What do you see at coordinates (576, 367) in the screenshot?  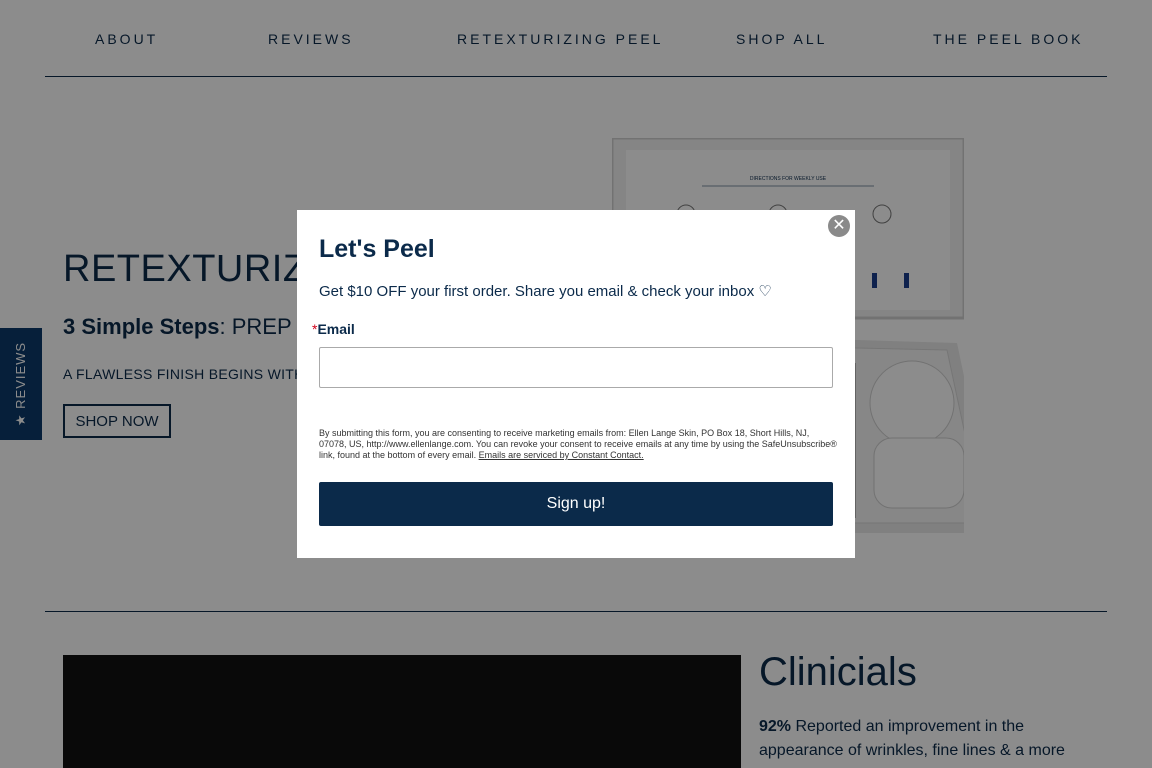 I see `email-input` at bounding box center [576, 367].